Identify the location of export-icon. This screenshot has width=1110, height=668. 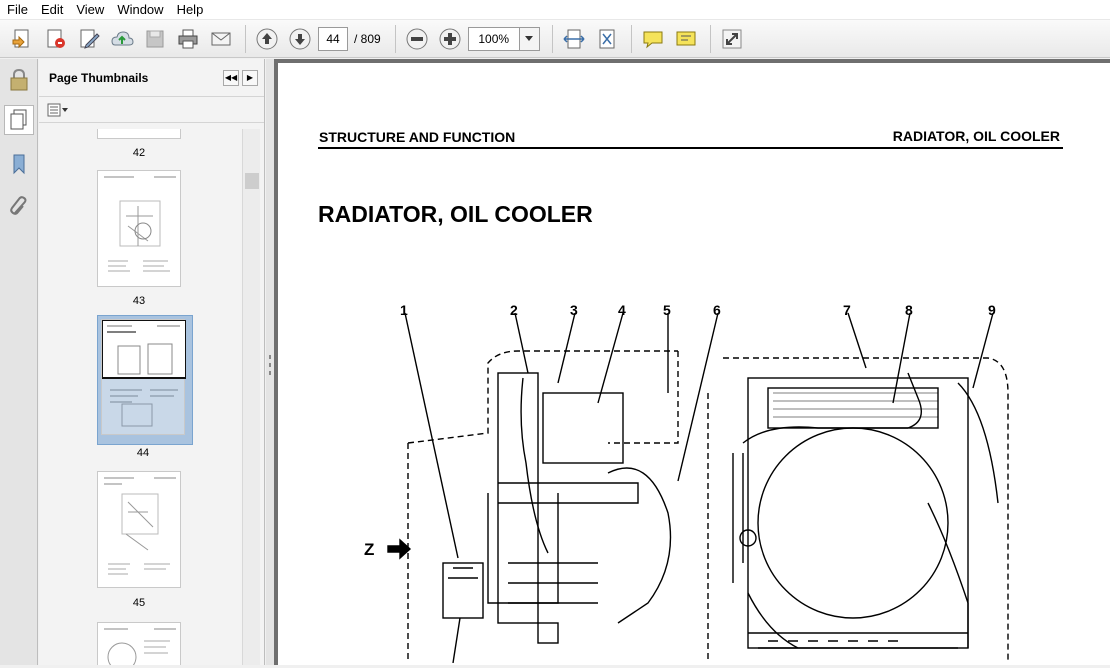
(56, 38).